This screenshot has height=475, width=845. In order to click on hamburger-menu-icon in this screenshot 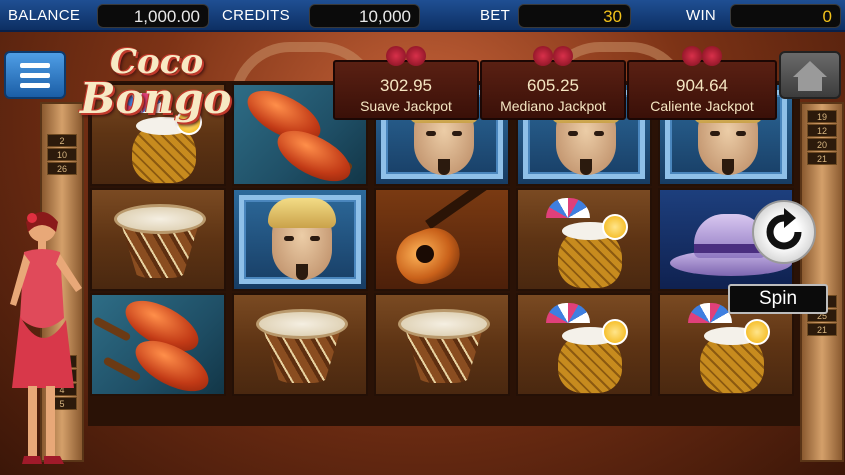, I will do `click(35, 65)`.